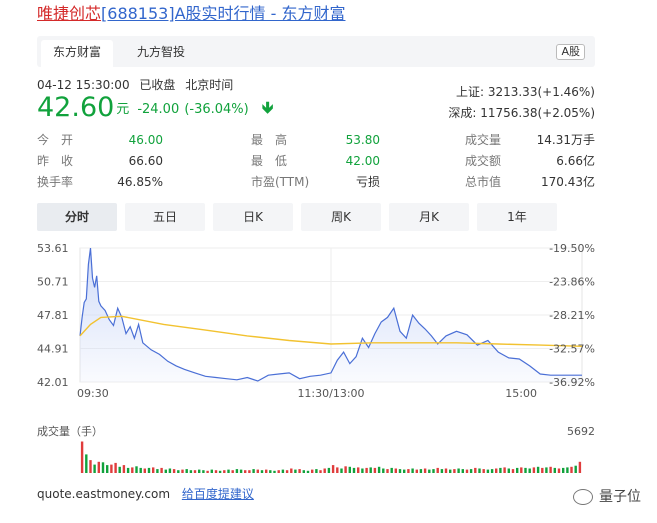  I want to click on price-change: -24.00, so click(158, 109).